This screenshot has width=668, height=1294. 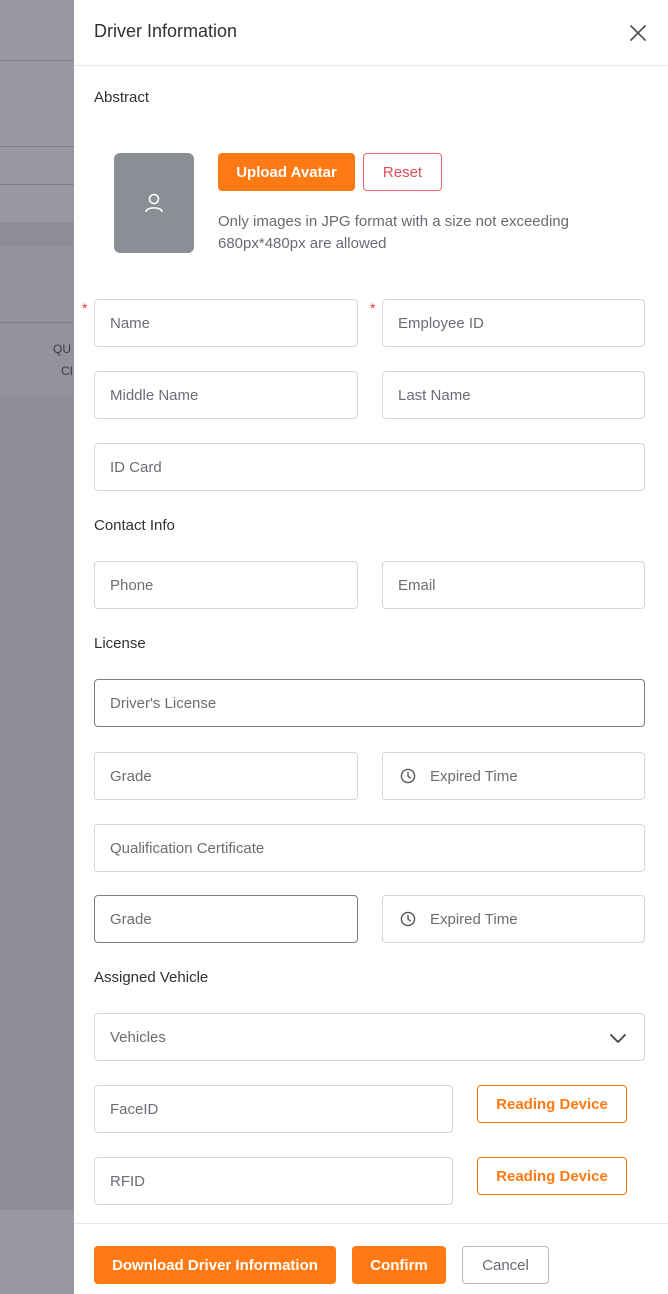 I want to click on abstract-section-title: Abstract, so click(x=122, y=97).